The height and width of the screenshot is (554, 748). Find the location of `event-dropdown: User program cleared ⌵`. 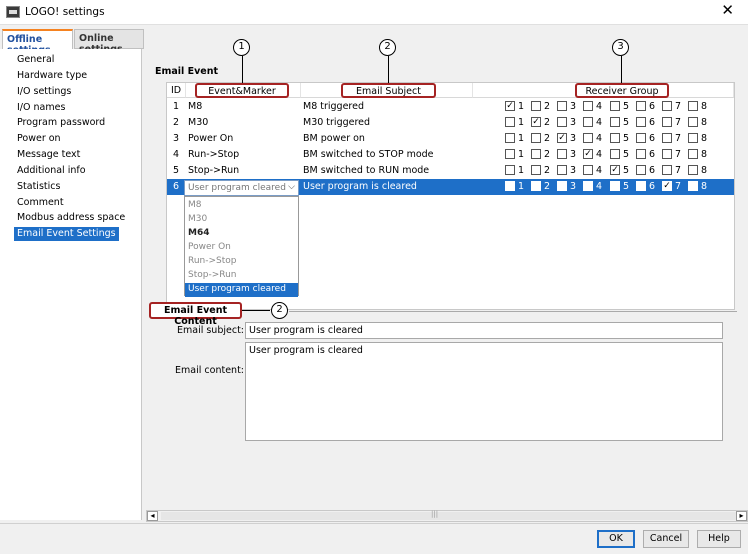

event-dropdown: User program cleared ⌵ is located at coordinates (241, 188).